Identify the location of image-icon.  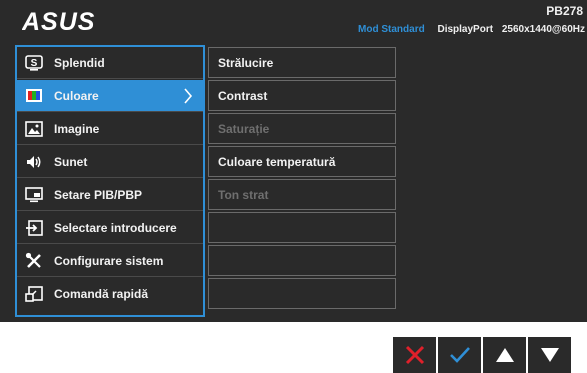
(34, 128).